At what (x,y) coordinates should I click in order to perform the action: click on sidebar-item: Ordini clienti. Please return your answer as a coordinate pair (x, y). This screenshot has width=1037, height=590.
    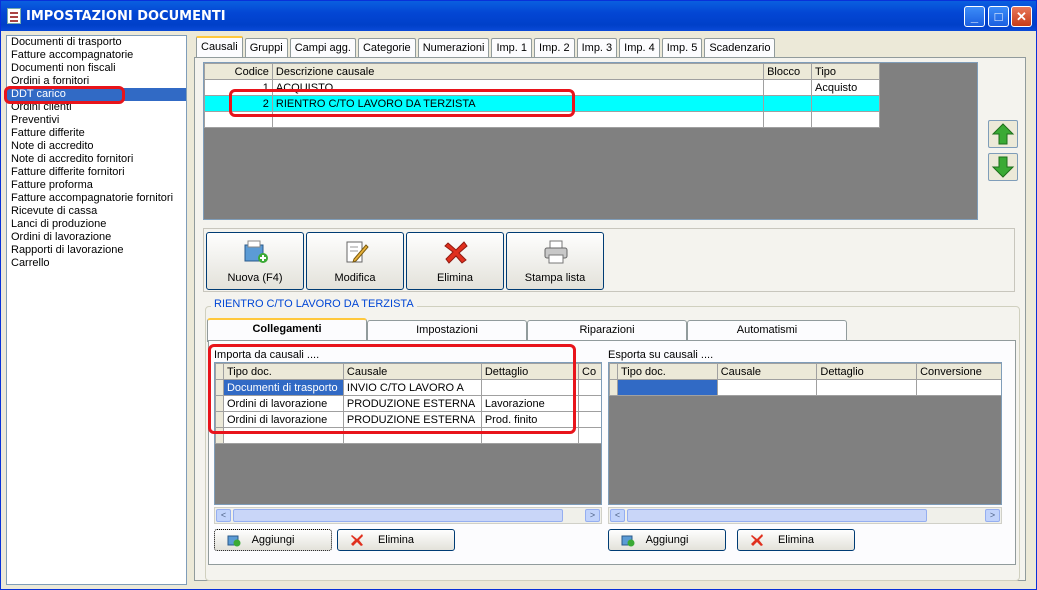
    Looking at the image, I should click on (96, 107).